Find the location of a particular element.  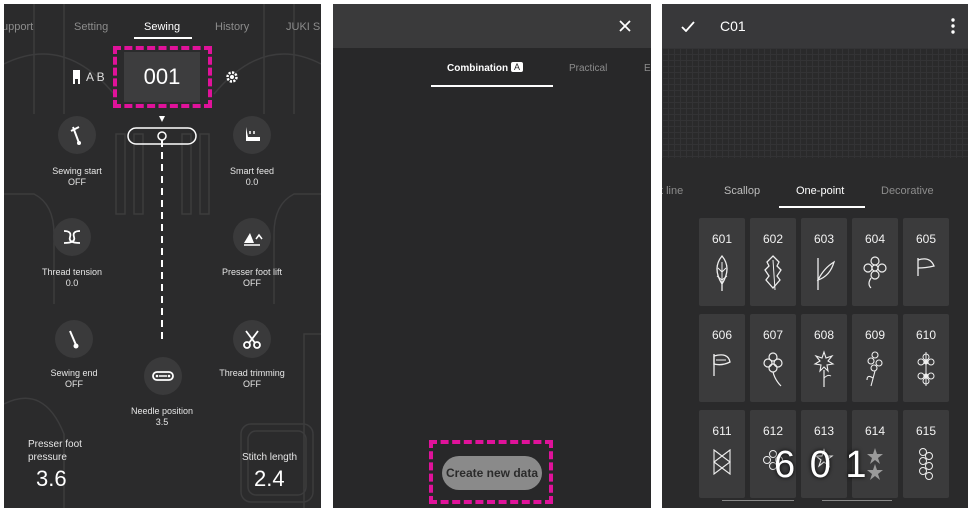

close-icon is located at coordinates (625, 26).